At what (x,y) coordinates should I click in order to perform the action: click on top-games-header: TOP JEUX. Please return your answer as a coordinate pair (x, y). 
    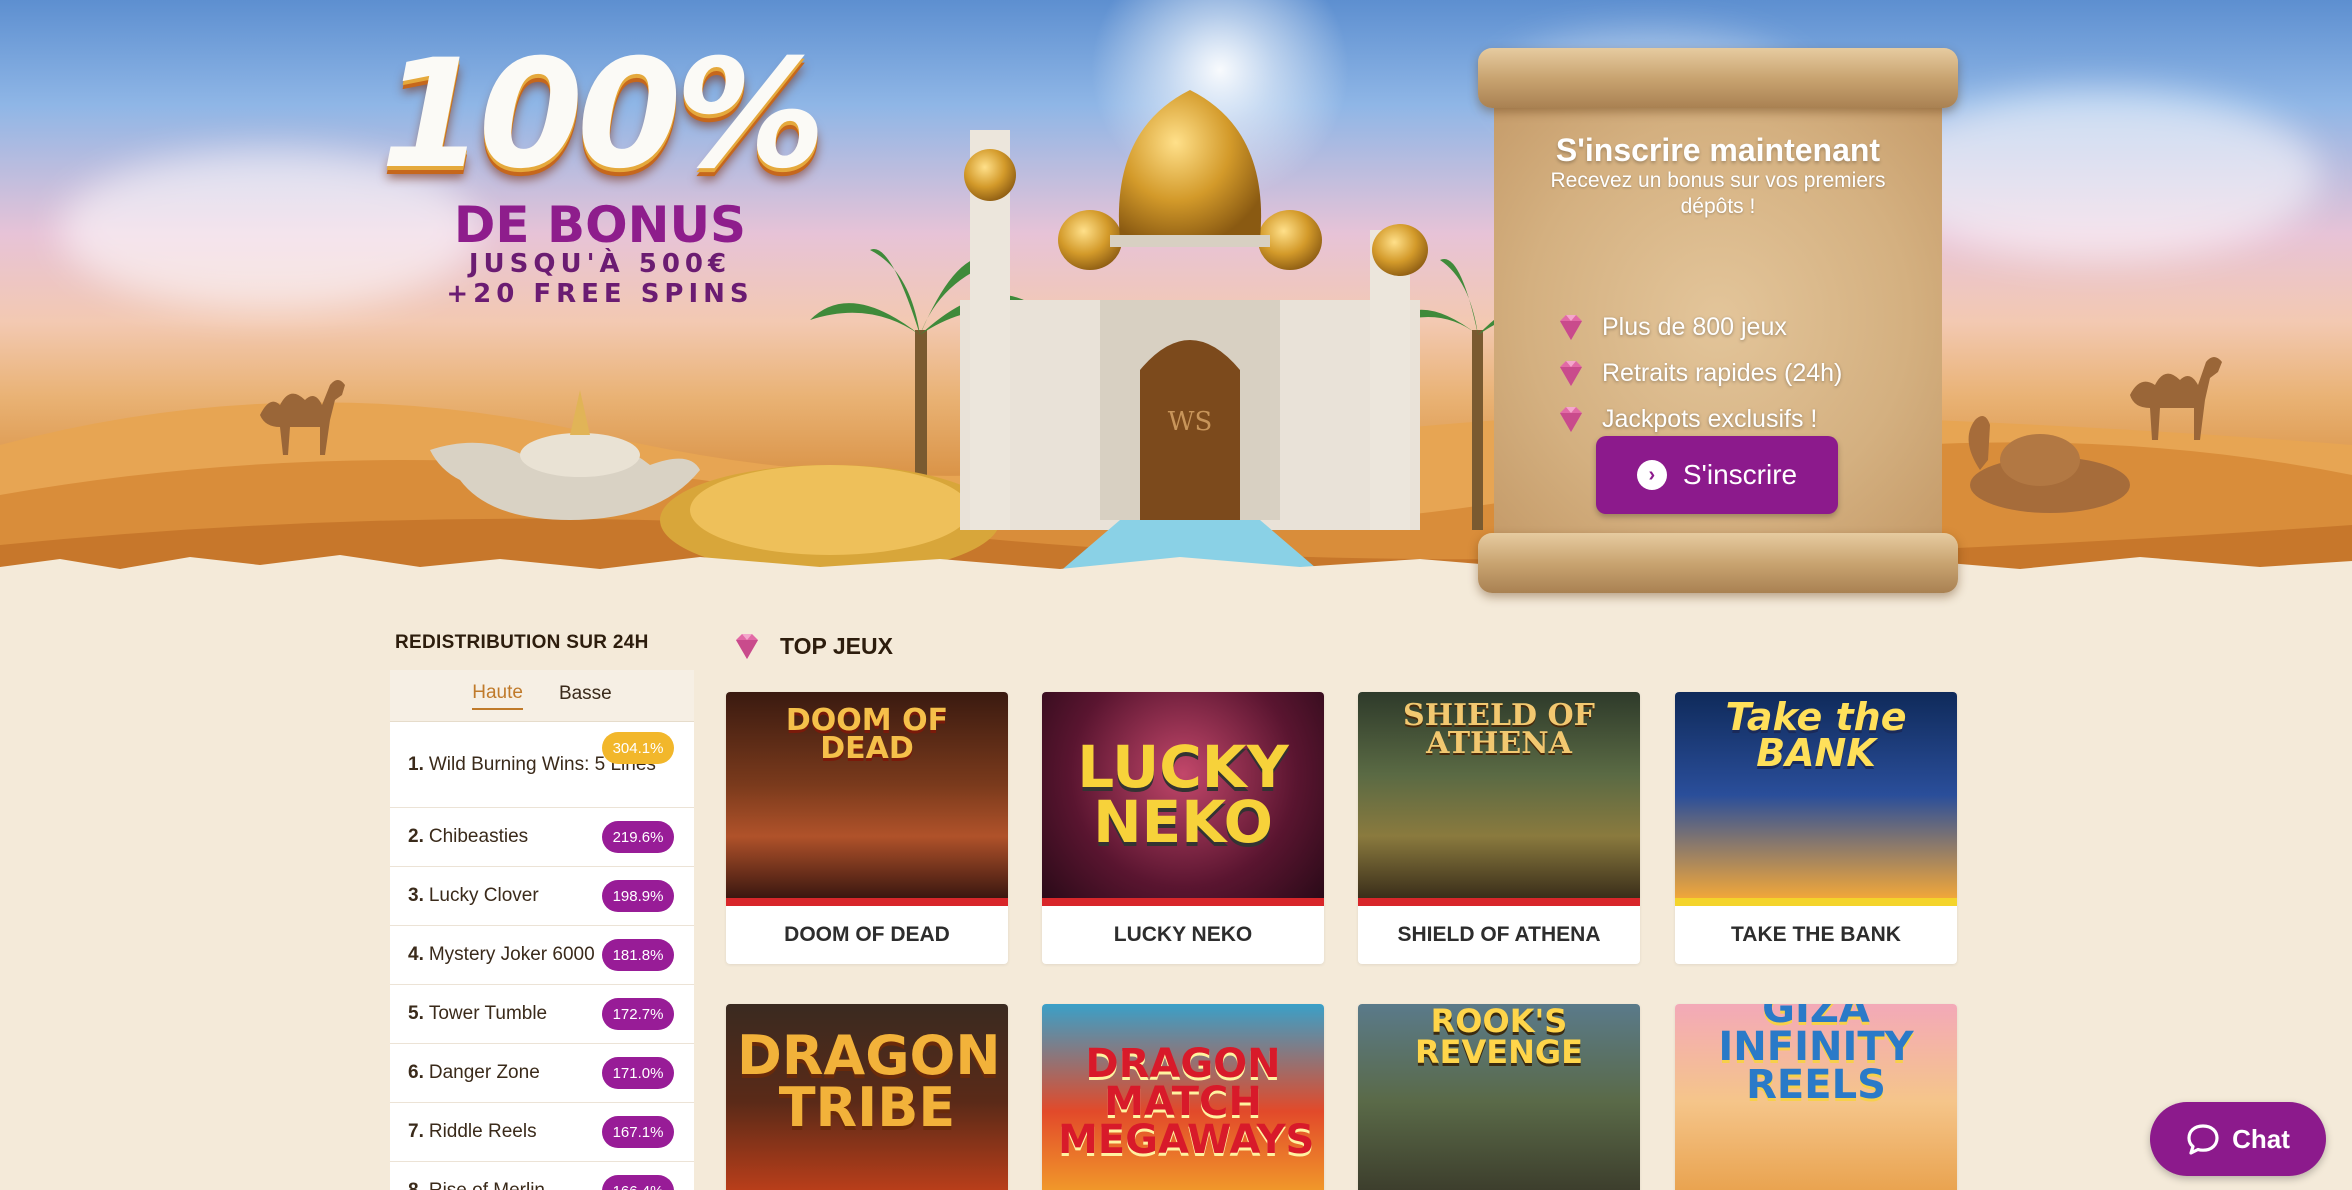
    Looking at the image, I should click on (811, 646).